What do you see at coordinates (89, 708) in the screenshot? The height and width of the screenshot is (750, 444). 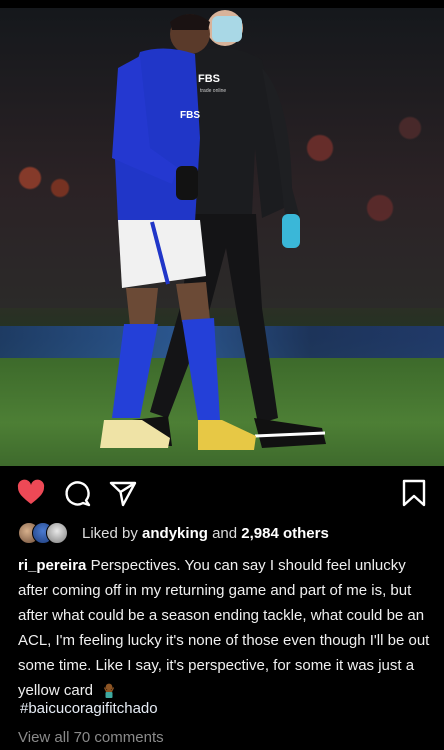 I see `hashtag-link: #baicucoragifitchado` at bounding box center [89, 708].